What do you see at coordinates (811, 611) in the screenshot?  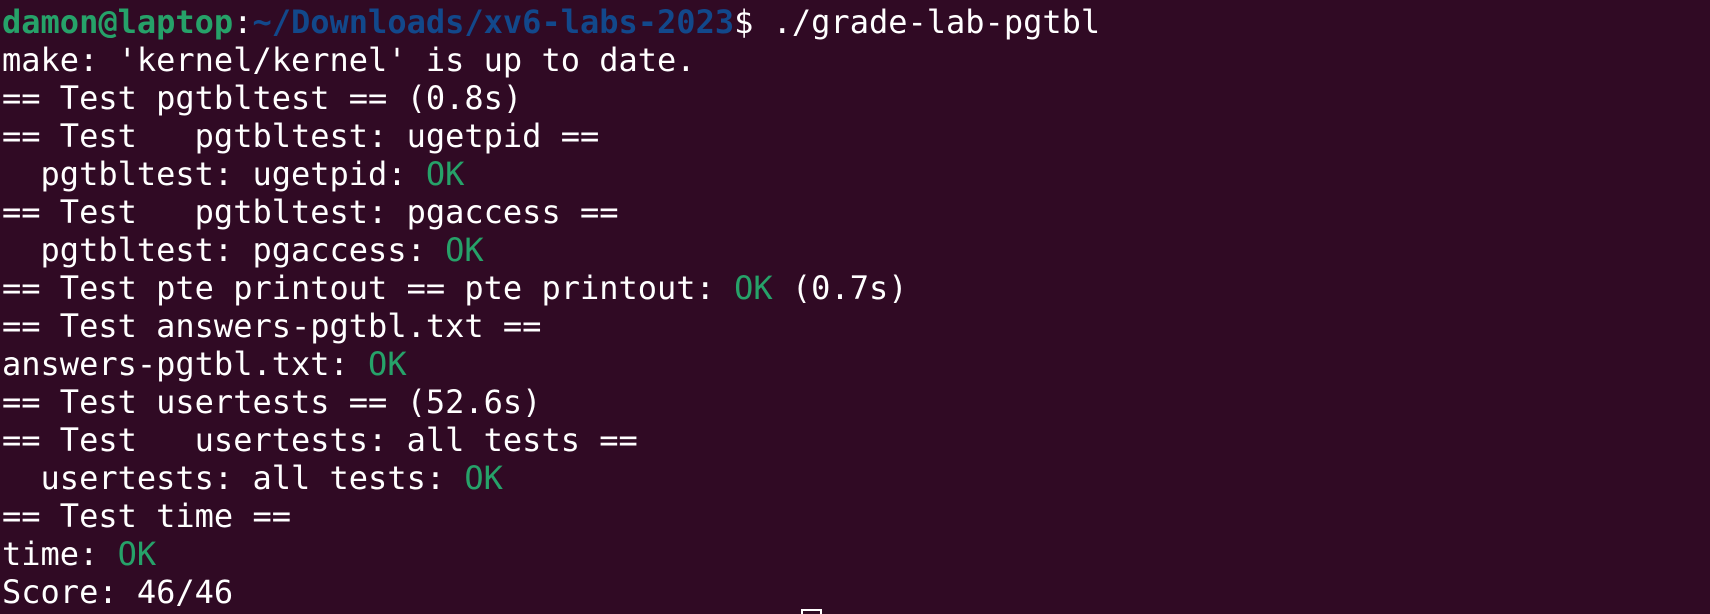 I see `text-cursor` at bounding box center [811, 611].